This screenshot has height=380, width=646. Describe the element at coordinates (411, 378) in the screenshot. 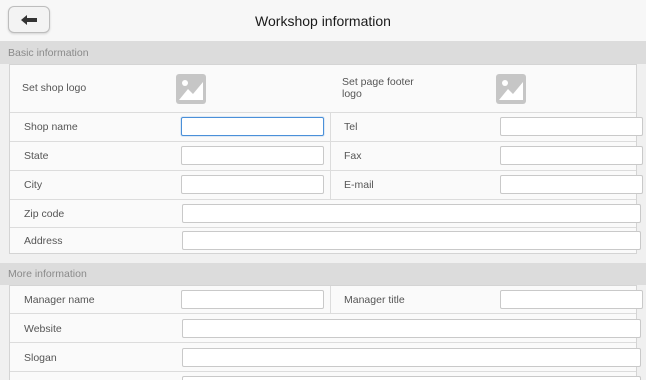

I see `partial-input` at that location.